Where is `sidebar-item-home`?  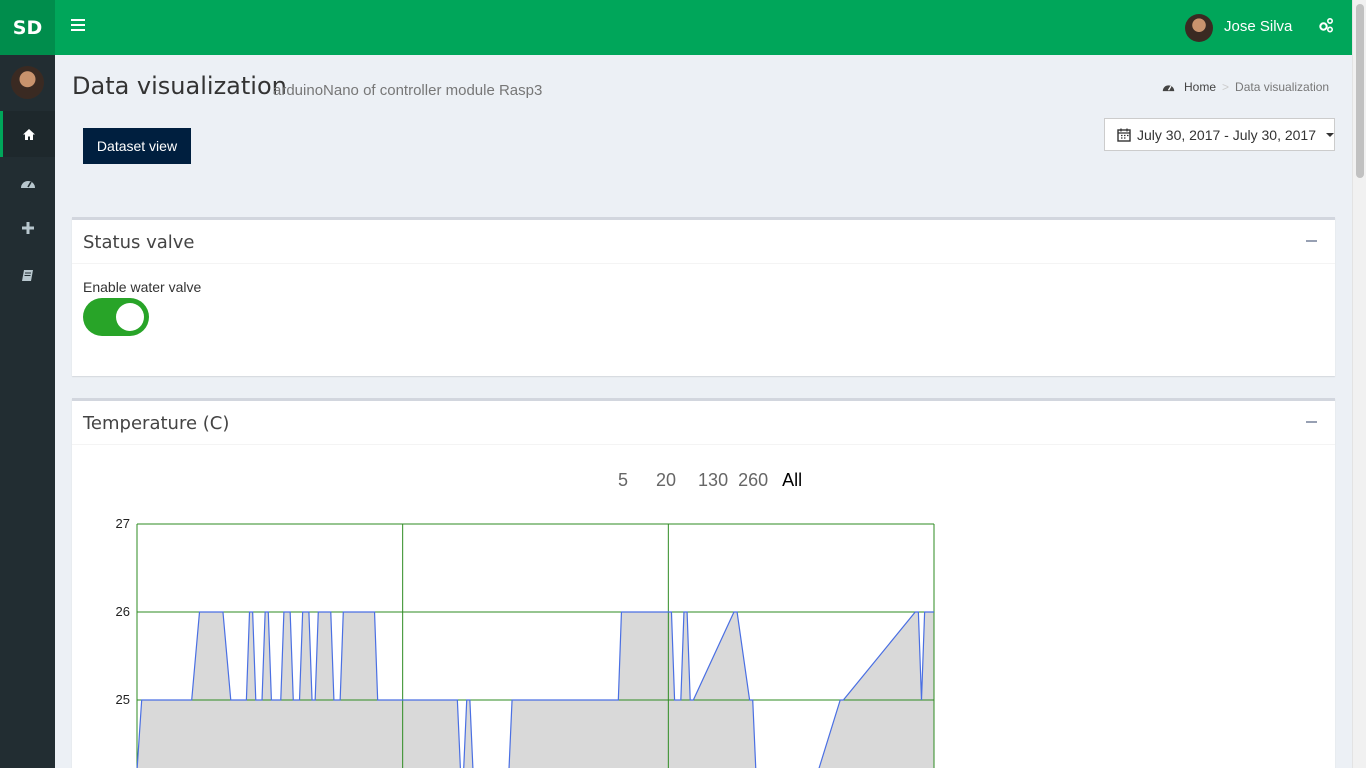
sidebar-item-home is located at coordinates (27, 134).